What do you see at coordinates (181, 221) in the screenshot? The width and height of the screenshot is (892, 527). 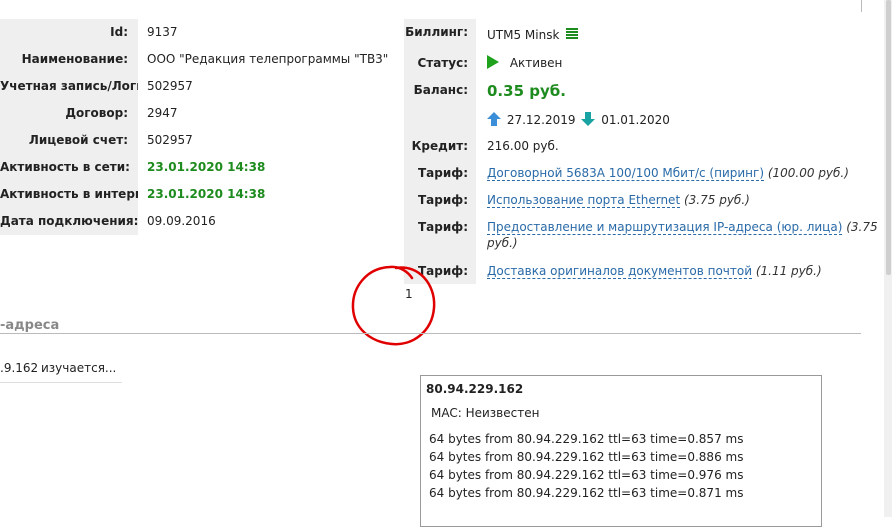 I see `value-connect-date: 09.09.2016` at bounding box center [181, 221].